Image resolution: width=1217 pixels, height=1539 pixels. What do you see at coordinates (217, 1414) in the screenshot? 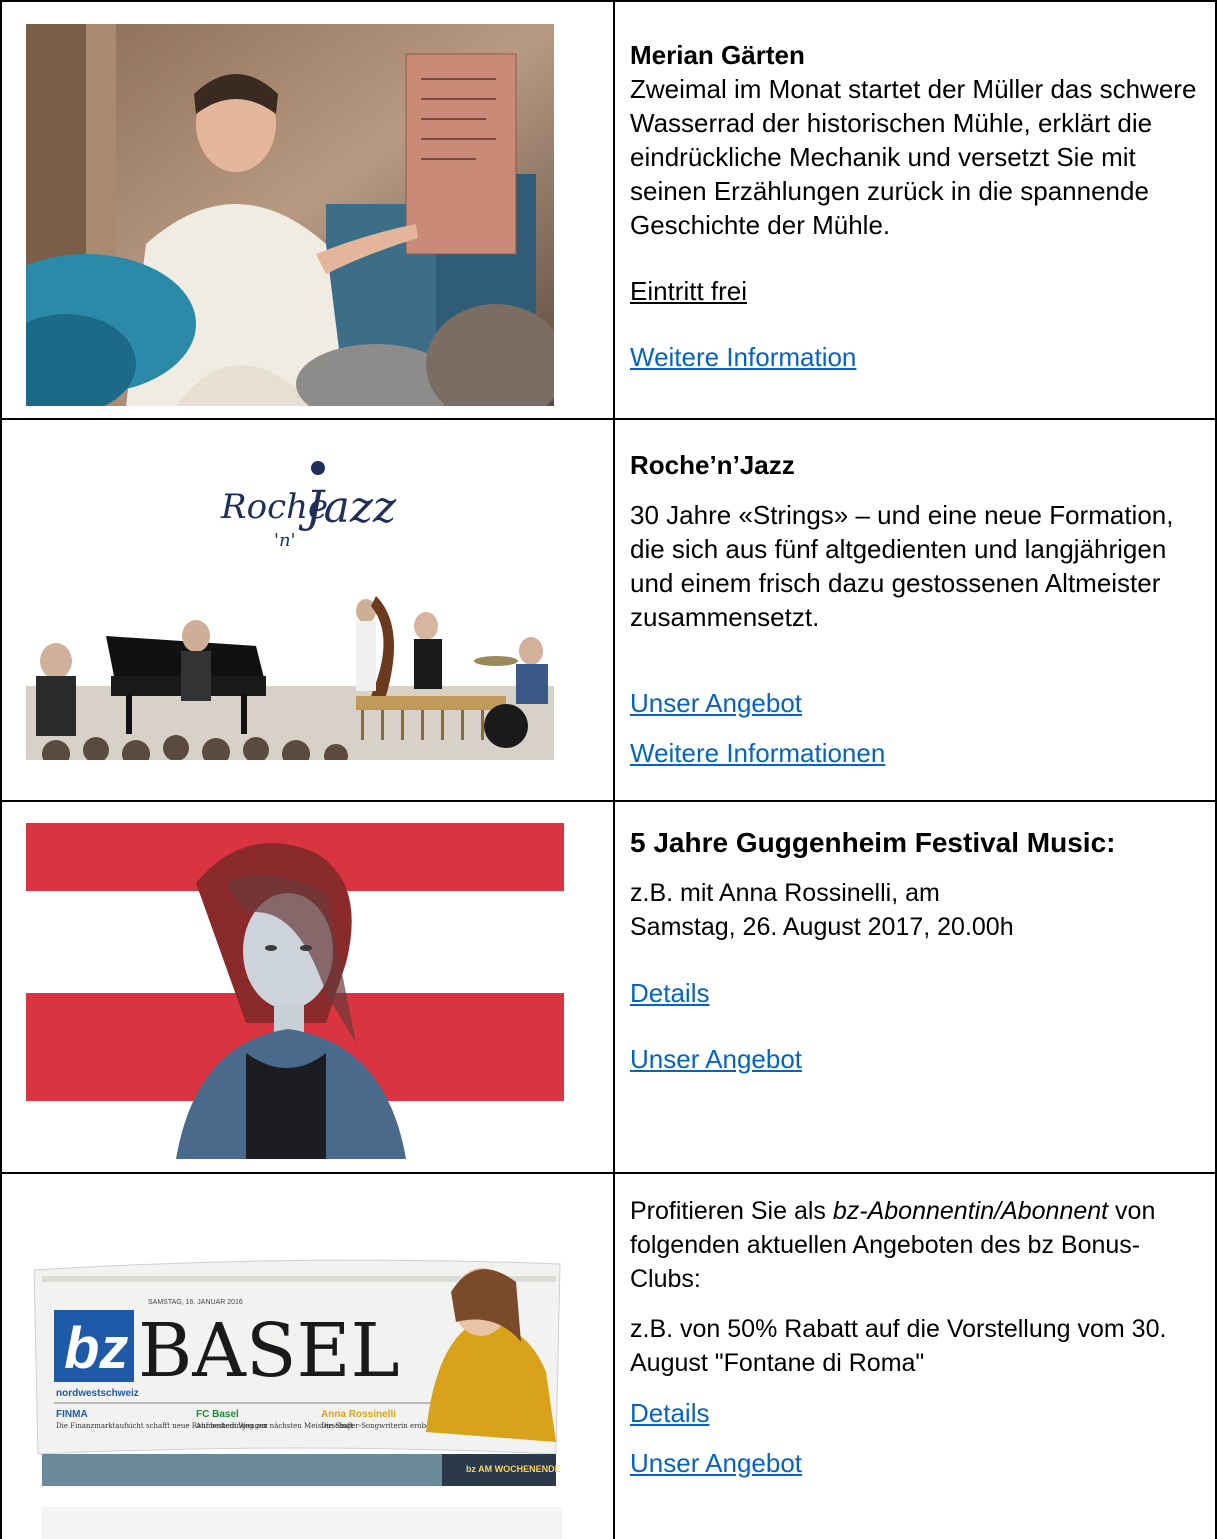
I see `svg-text: FC Basel` at bounding box center [217, 1414].